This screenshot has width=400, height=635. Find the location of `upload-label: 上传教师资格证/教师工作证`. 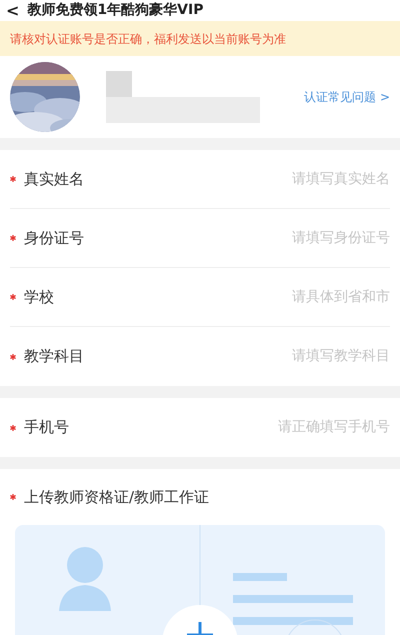

upload-label: 上传教师资格证/教师工作证 is located at coordinates (117, 497).